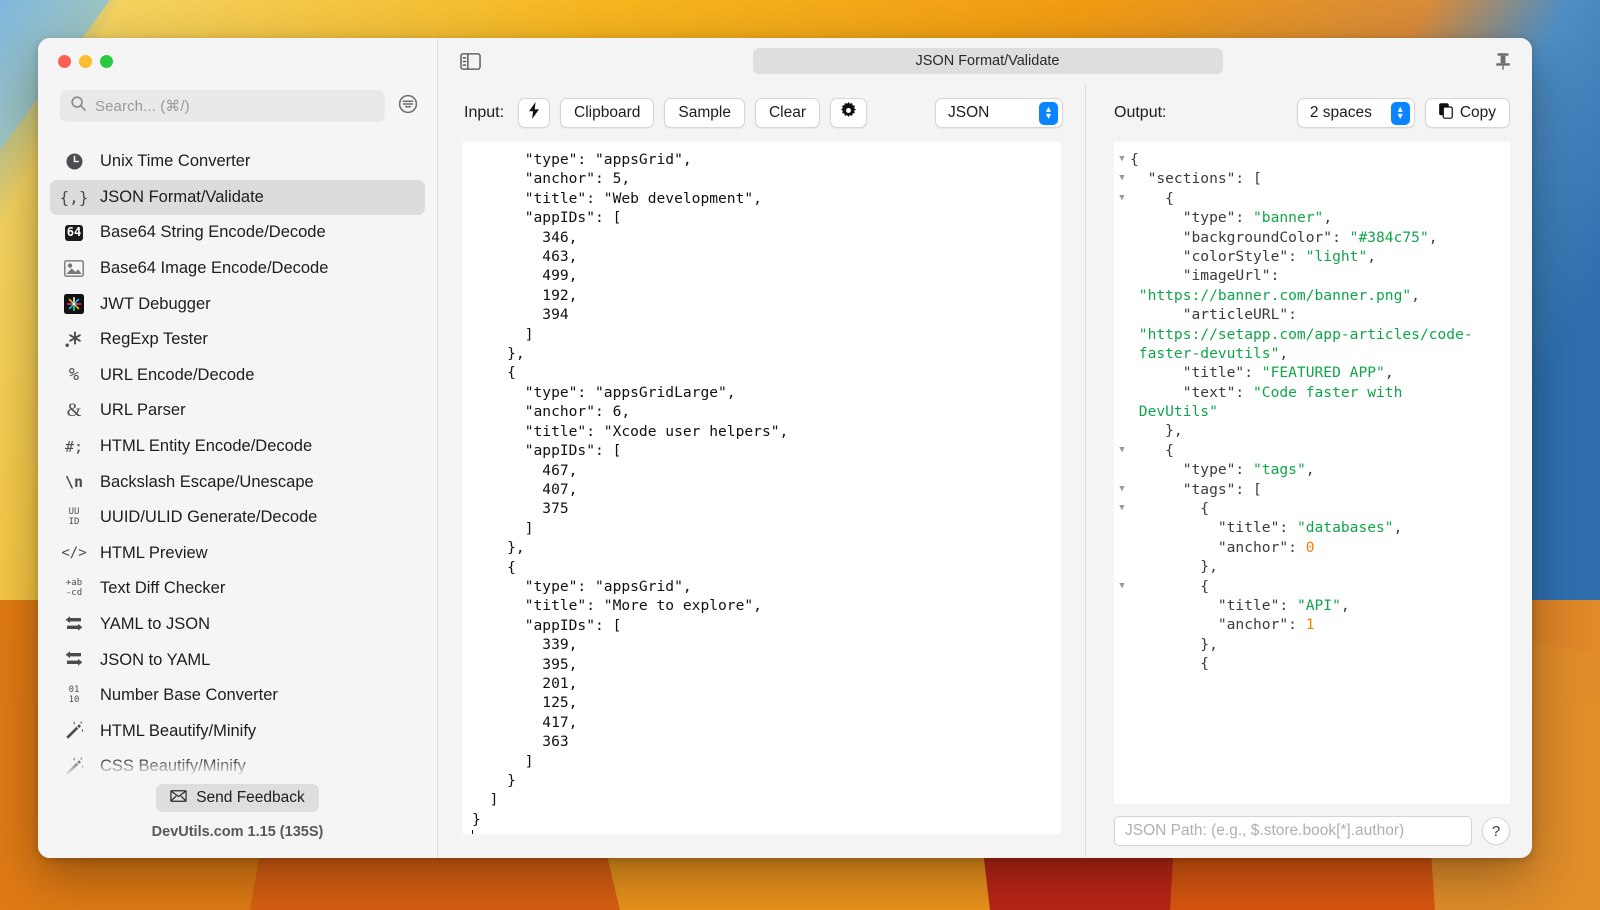 This screenshot has height=910, width=1600. I want to click on image-icon, so click(74, 269).